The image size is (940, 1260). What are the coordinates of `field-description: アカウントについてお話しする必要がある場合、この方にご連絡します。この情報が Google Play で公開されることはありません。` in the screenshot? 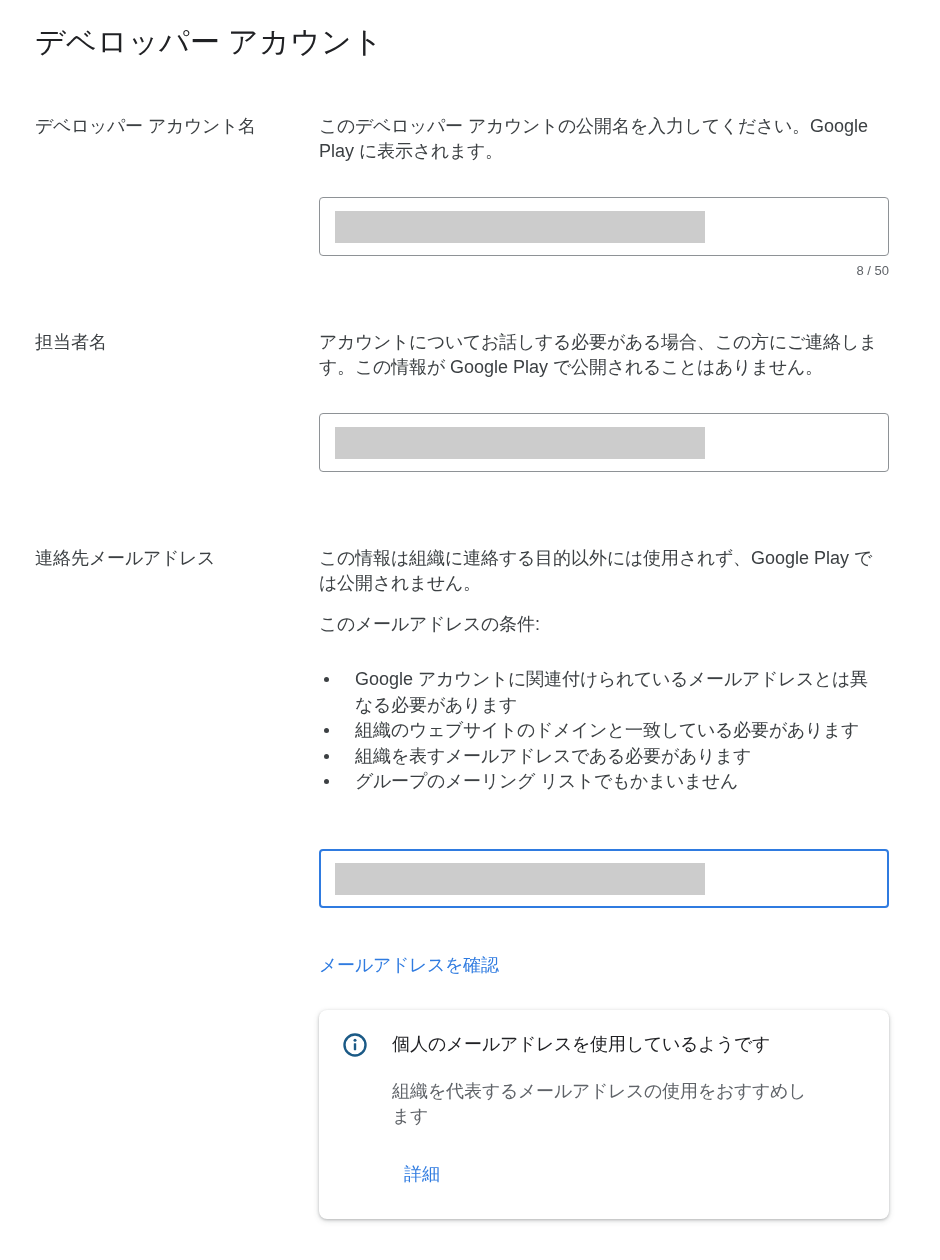 It's located at (598, 355).